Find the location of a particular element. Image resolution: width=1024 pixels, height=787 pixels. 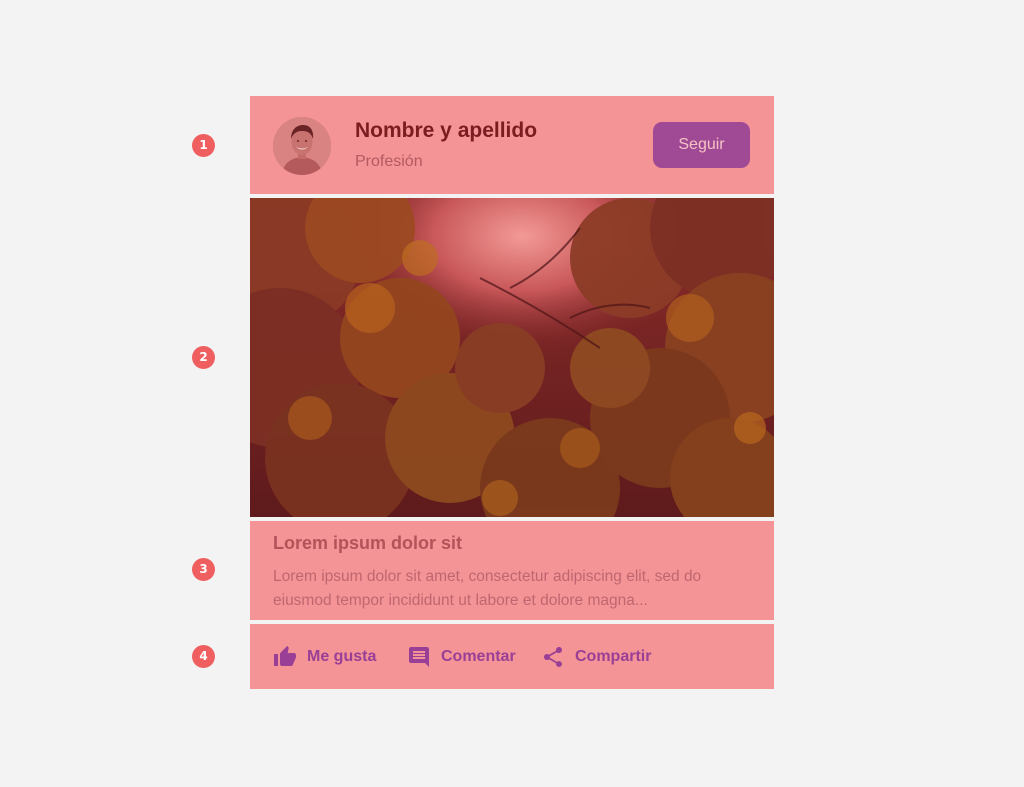

avatar is located at coordinates (302, 146).